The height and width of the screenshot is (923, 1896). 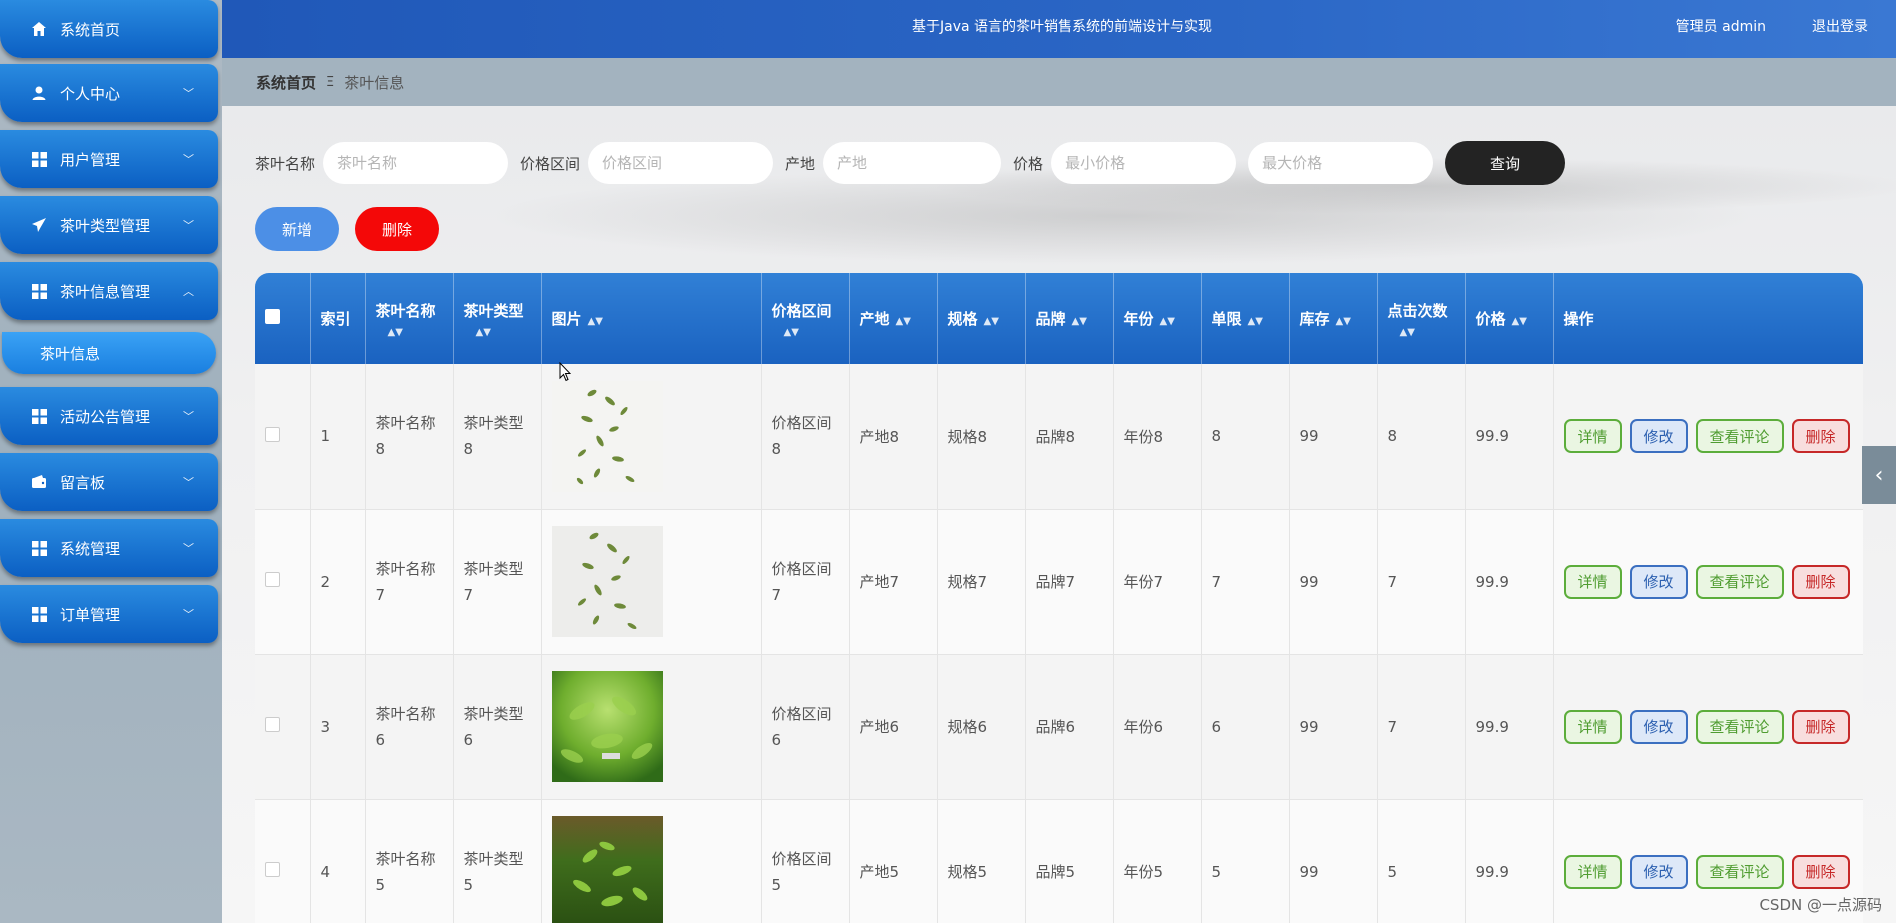 I want to click on wallet-icon, so click(x=39, y=482).